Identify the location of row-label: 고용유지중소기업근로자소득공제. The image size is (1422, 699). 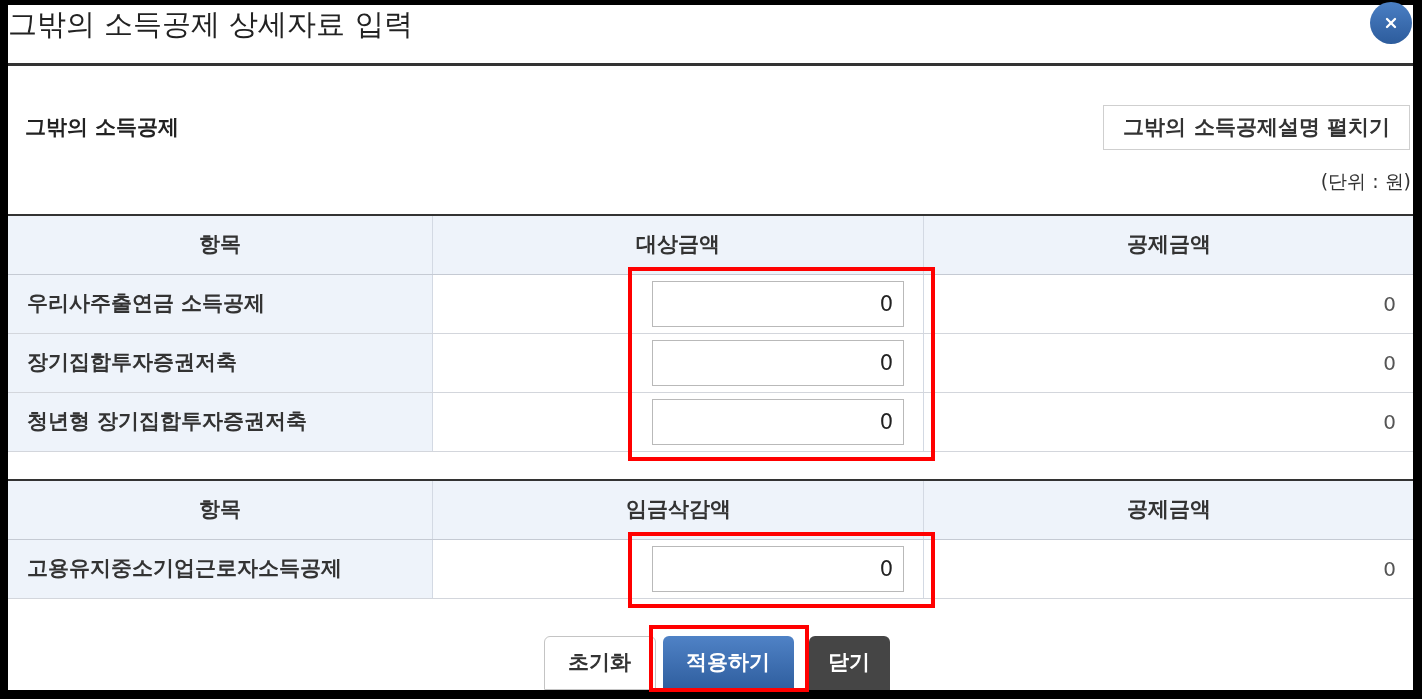
(220, 569).